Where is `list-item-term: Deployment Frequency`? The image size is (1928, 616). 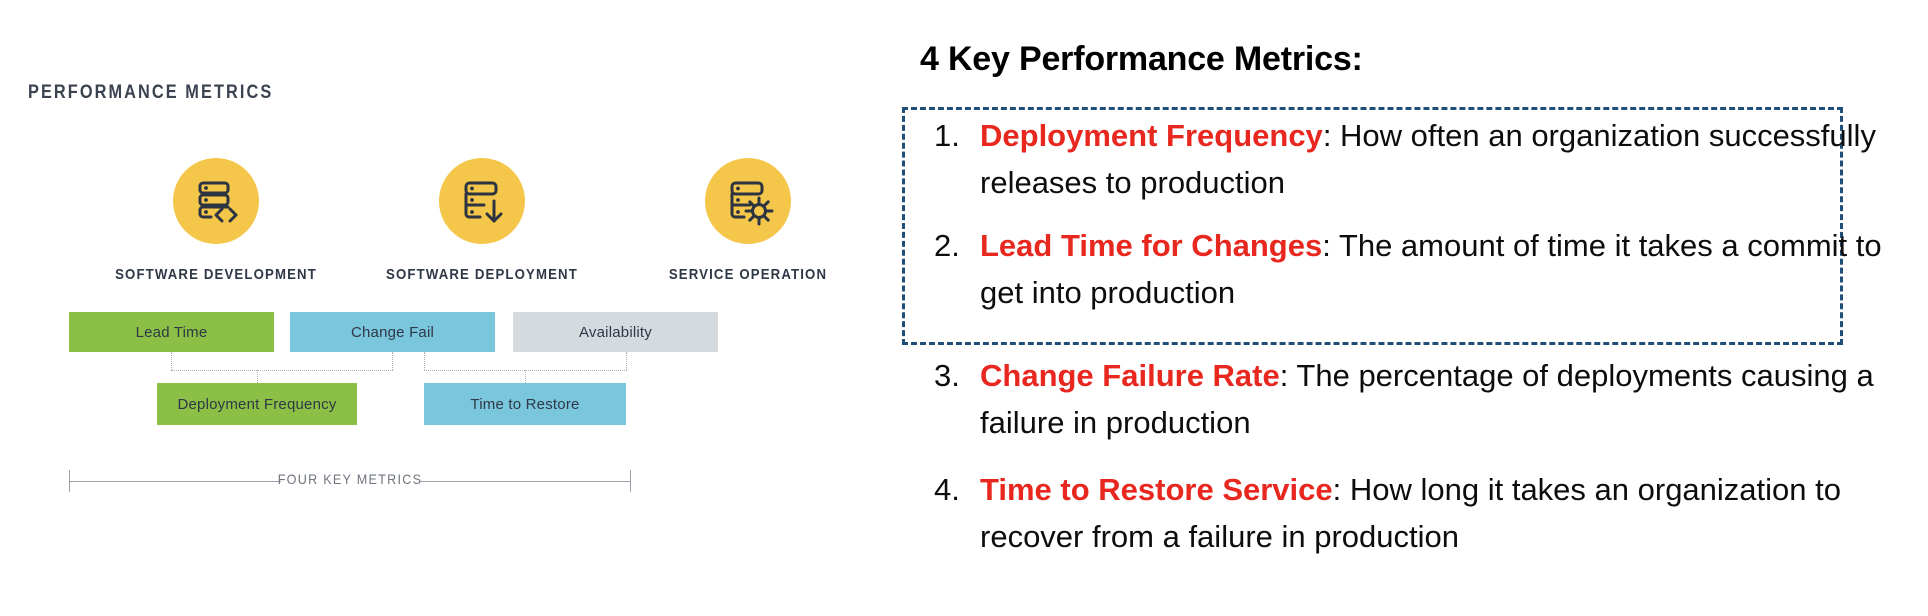
list-item-term: Deployment Frequency is located at coordinates (1151, 135).